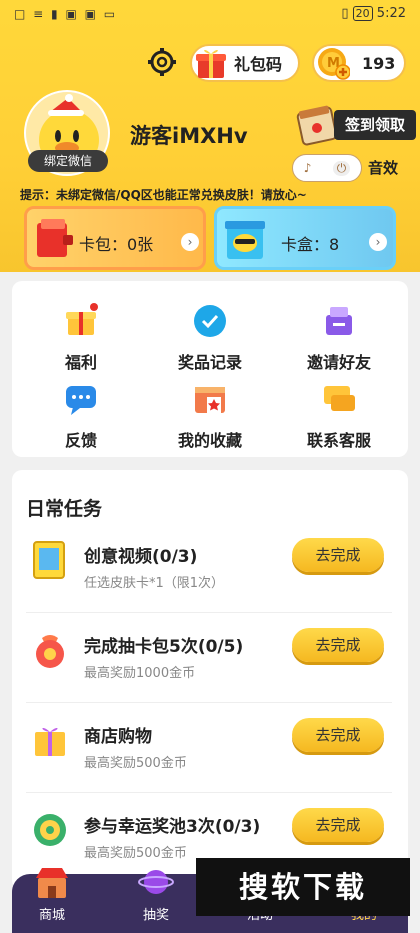  I want to click on menu-item-label: 我的收藏, so click(209, 440).